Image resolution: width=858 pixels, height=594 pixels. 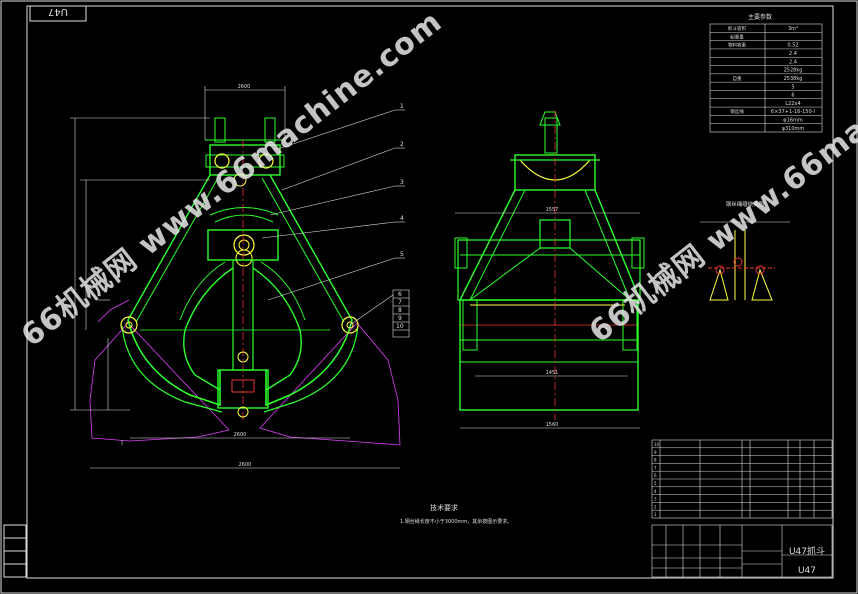 What do you see at coordinates (793, 112) in the screenshot?
I see `params-value: 6×37+1-16-150-I` at bounding box center [793, 112].